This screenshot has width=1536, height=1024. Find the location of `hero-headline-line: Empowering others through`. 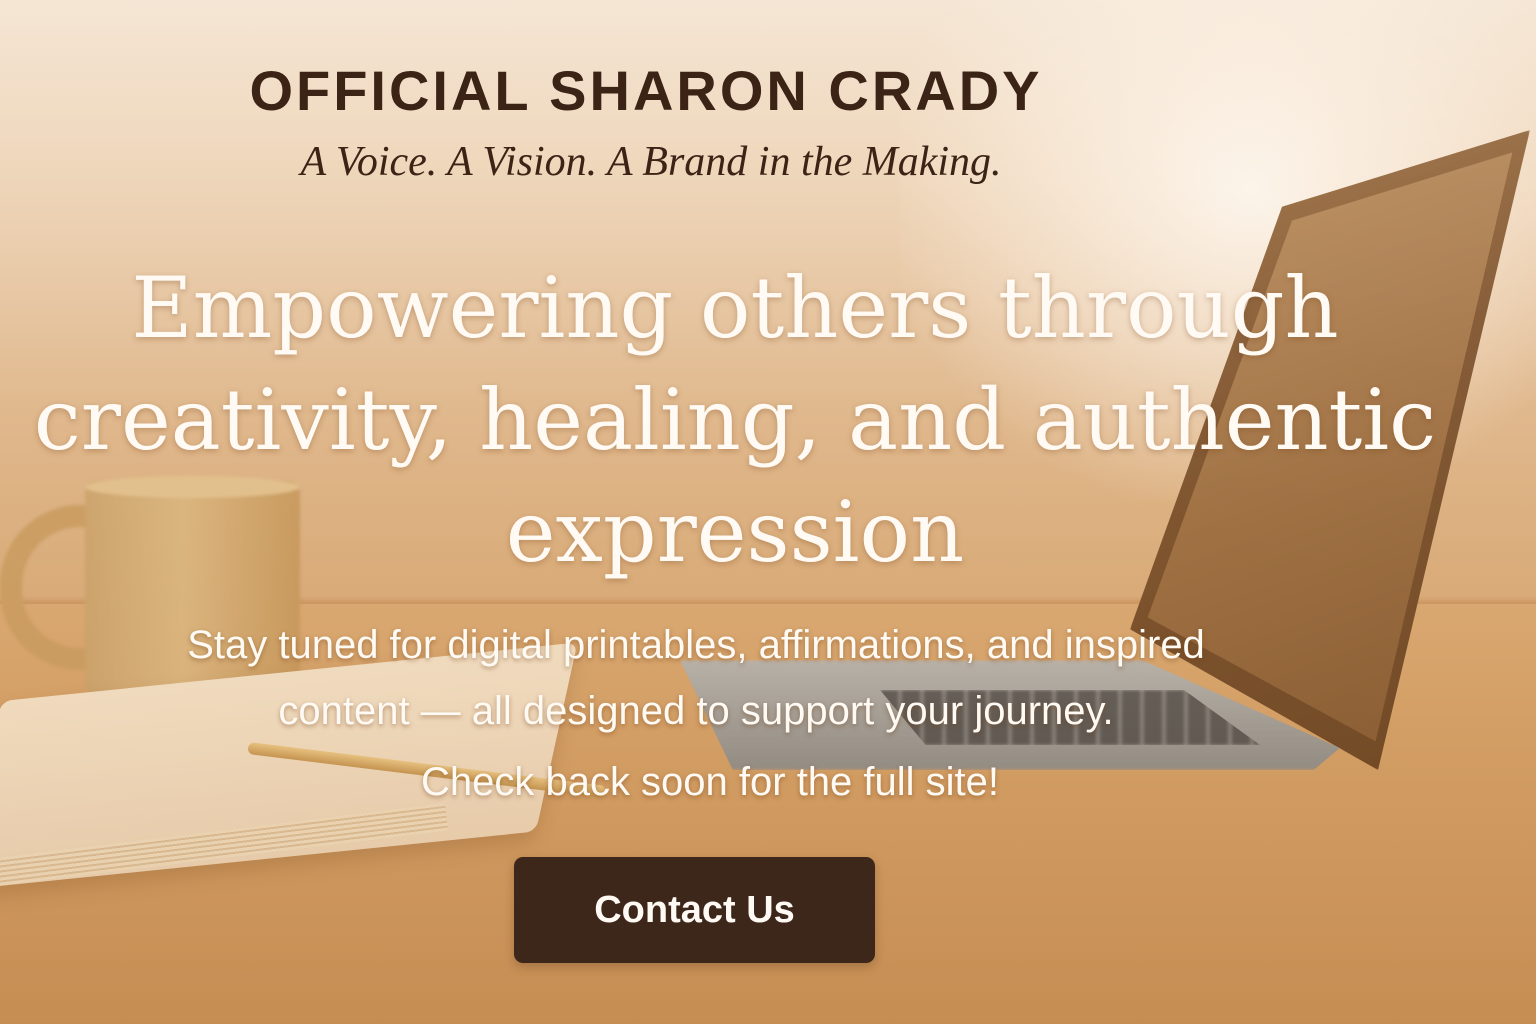

hero-headline-line: Empowering others through is located at coordinates (735, 308).